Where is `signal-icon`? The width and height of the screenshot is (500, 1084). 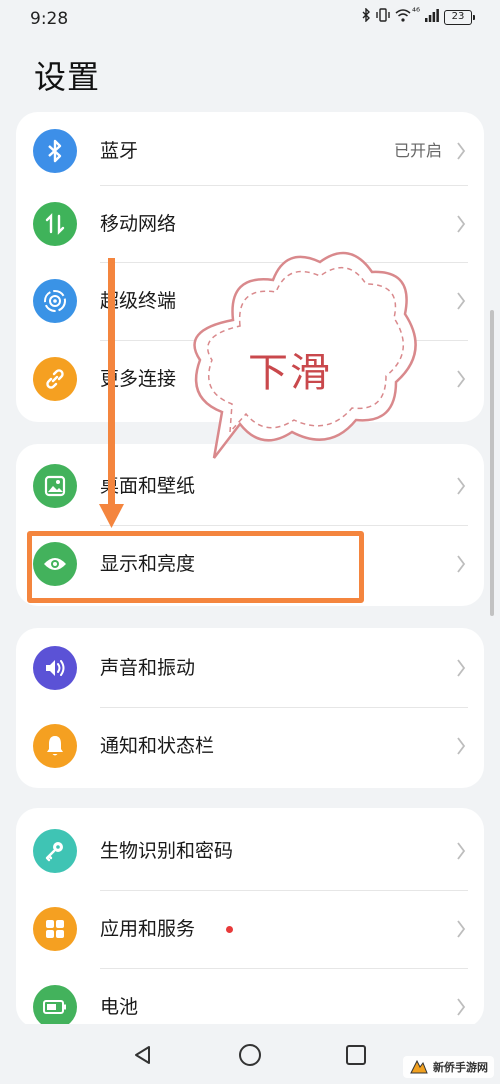
signal-icon is located at coordinates (432, 17).